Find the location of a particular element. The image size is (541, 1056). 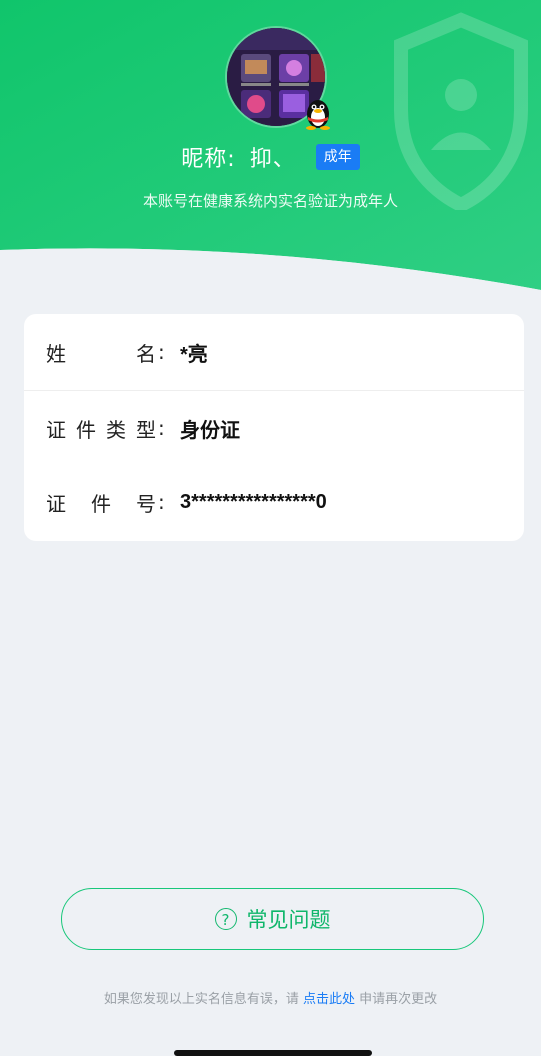

faq-label: 常见问题 is located at coordinates (288, 920).